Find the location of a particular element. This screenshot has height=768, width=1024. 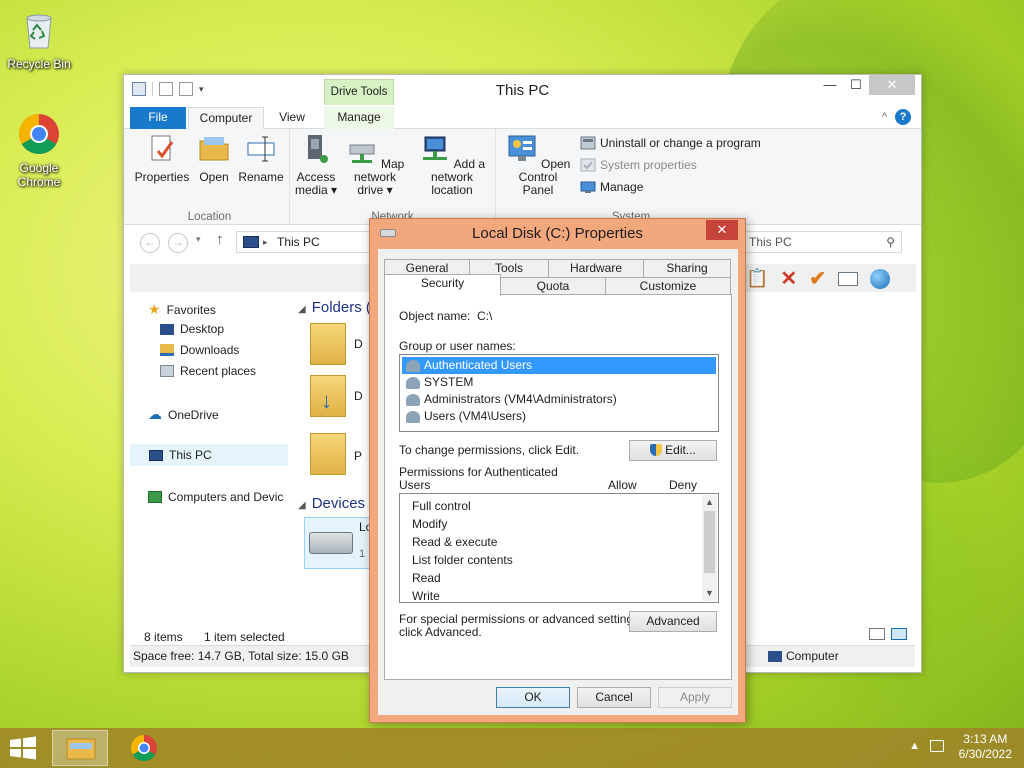

users-icon is located at coordinates (413, 399).